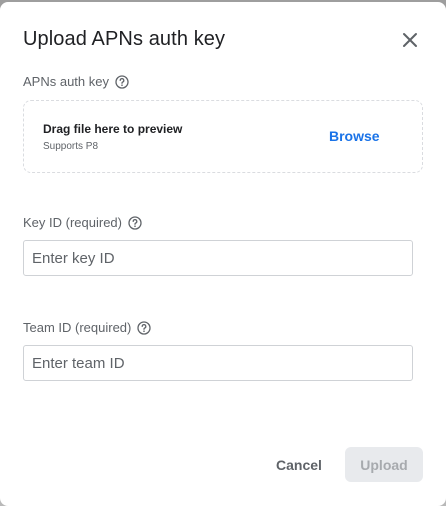 The image size is (446, 506). Describe the element at coordinates (66, 81) in the screenshot. I see `auth-key-label: APNs auth key` at that location.